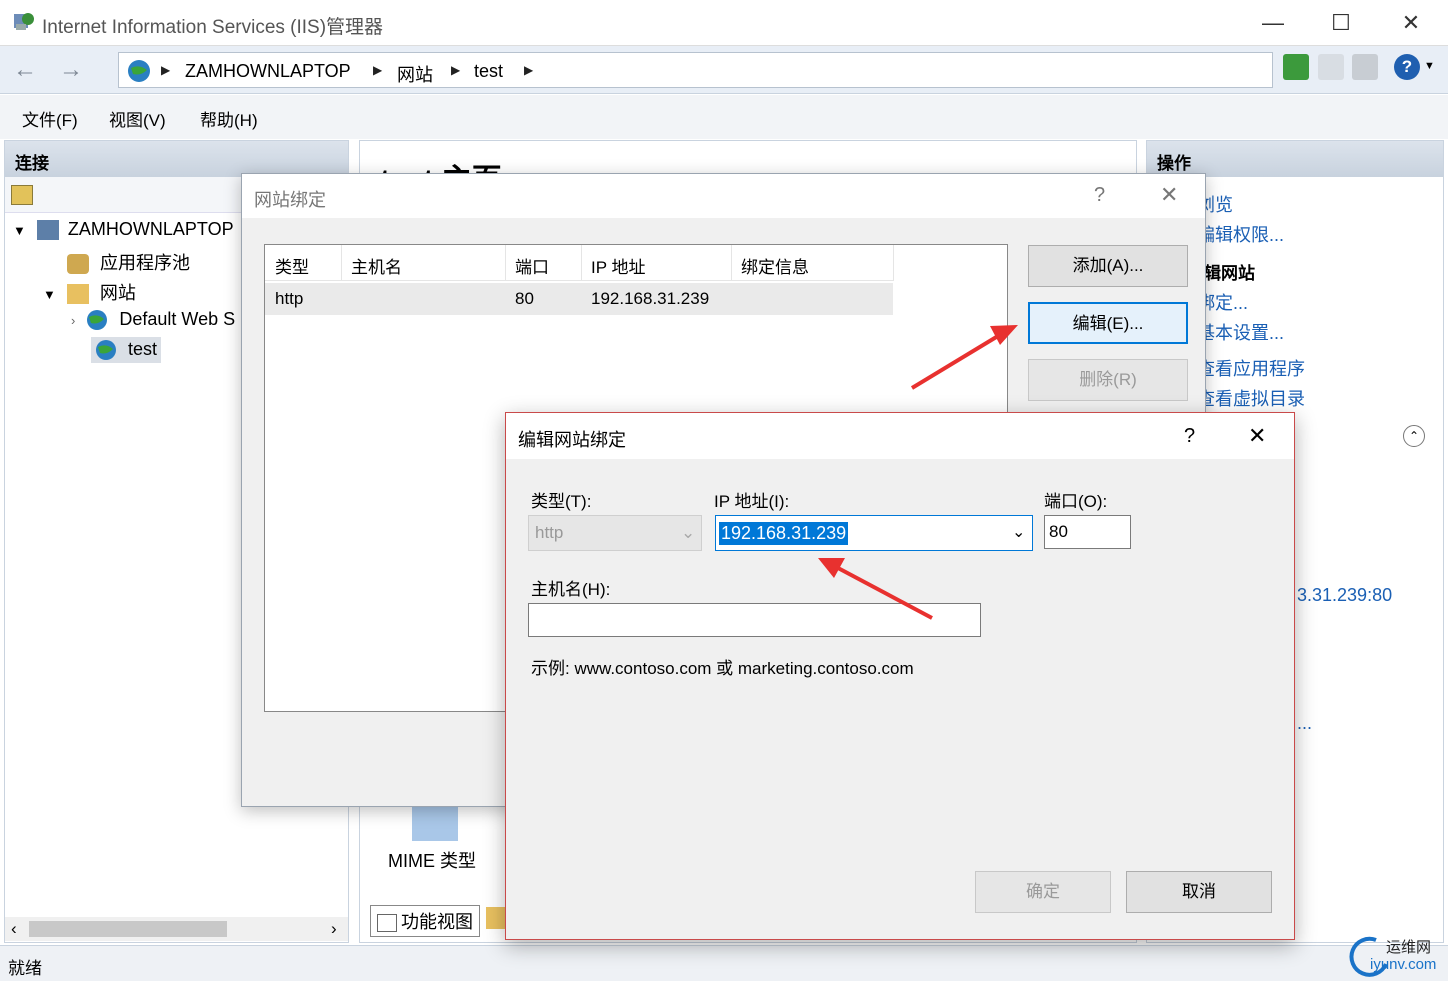 The height and width of the screenshot is (981, 1448). Describe the element at coordinates (1409, 947) in the screenshot. I see `watermark-line1: 运维网` at that location.